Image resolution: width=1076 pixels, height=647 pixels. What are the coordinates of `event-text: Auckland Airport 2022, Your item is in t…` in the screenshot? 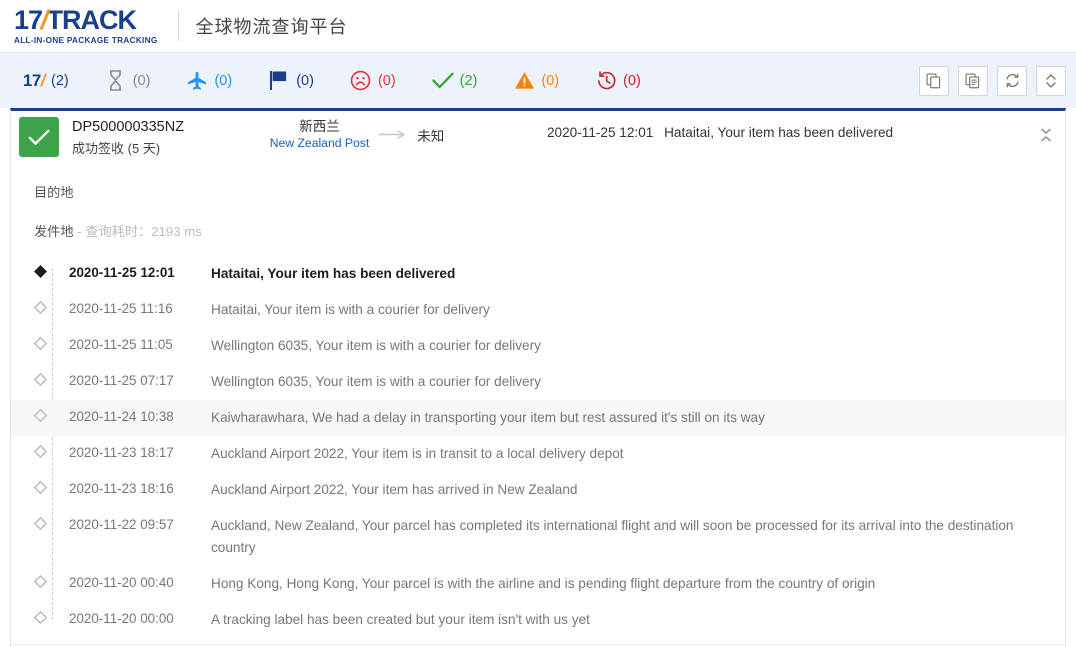 It's located at (417, 453).